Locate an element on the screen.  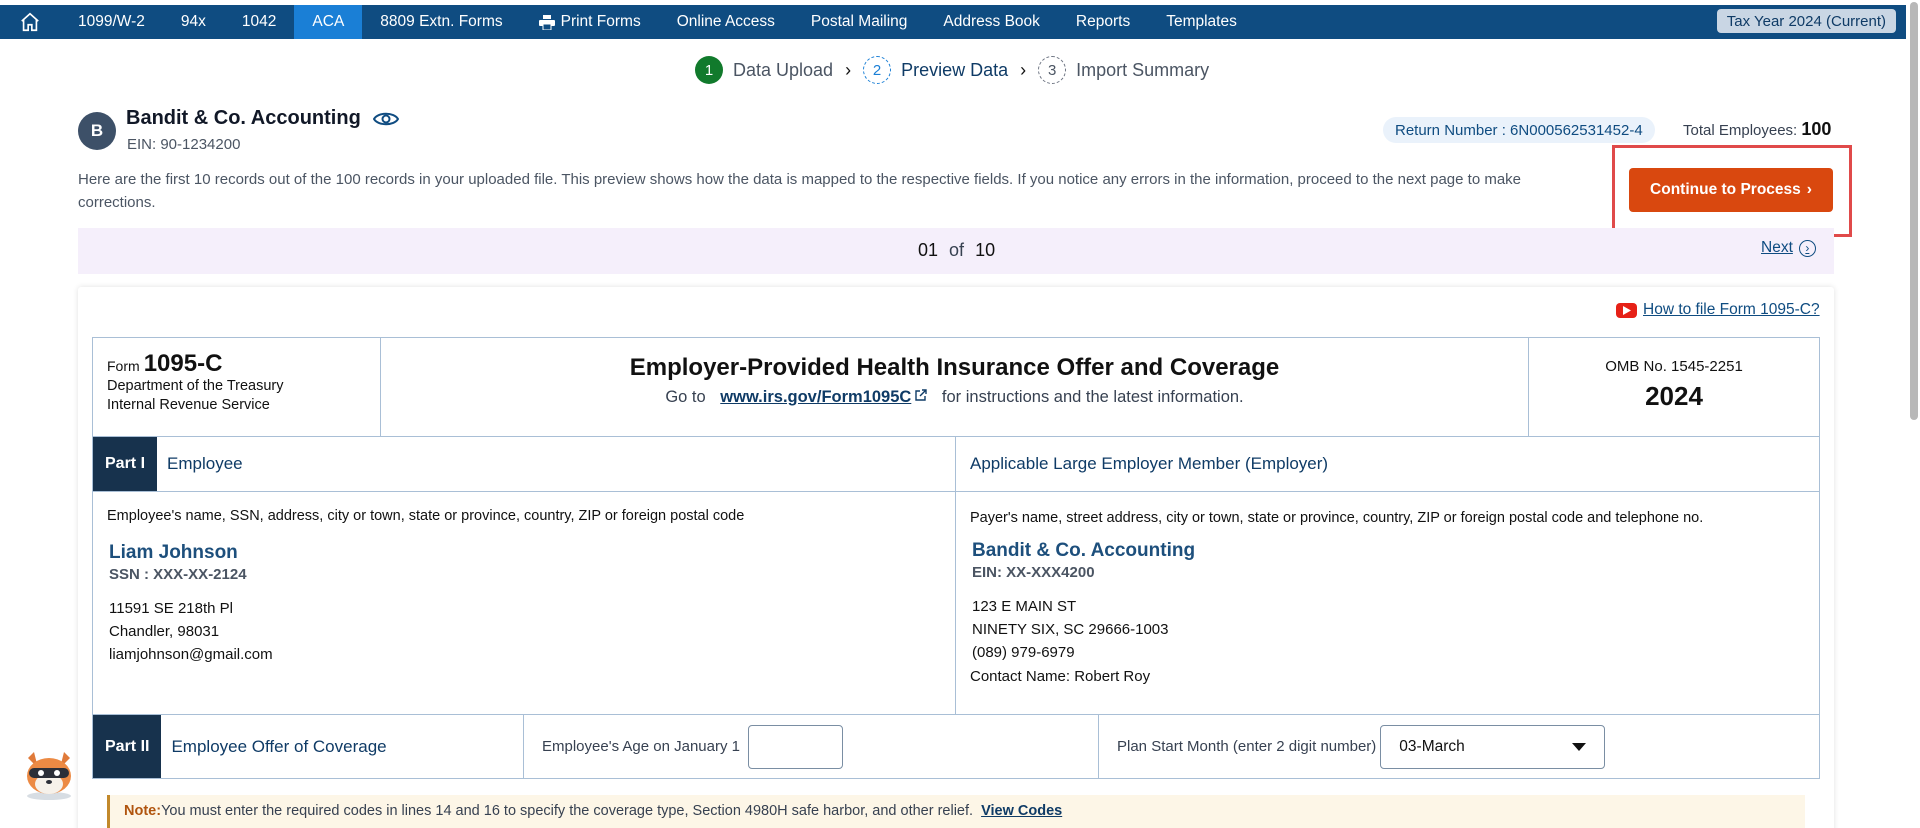
nav-reports: Reports is located at coordinates (1103, 22).